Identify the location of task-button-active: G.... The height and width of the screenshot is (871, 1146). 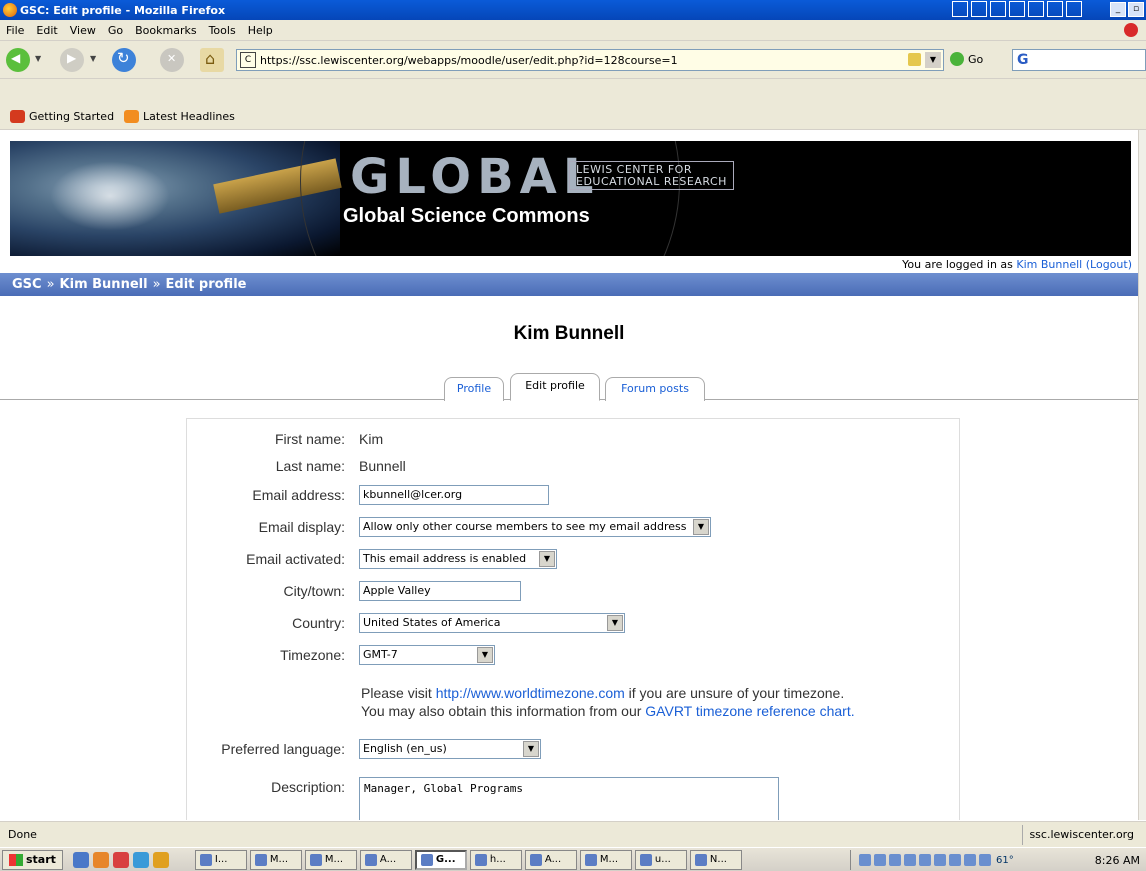
(440, 859).